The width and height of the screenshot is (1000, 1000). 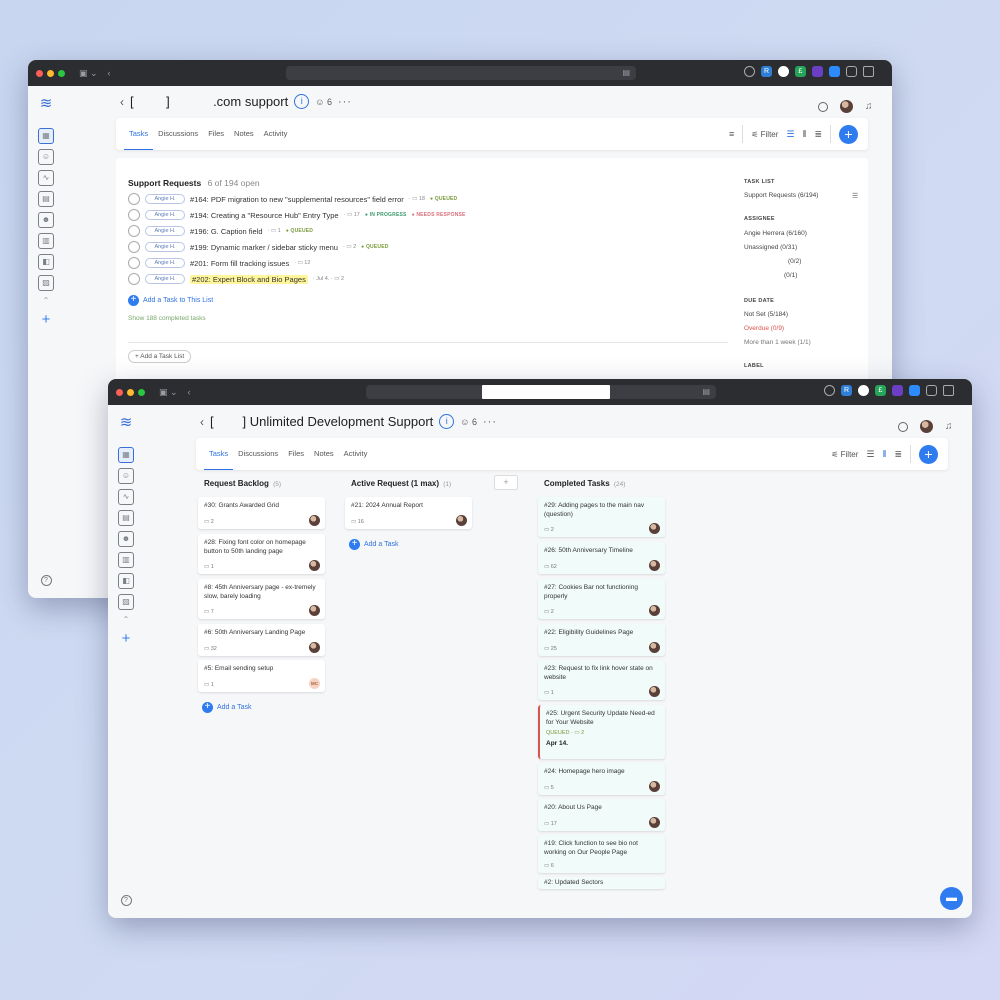 I want to click on chat-icon: ▬, so click(x=951, y=898).